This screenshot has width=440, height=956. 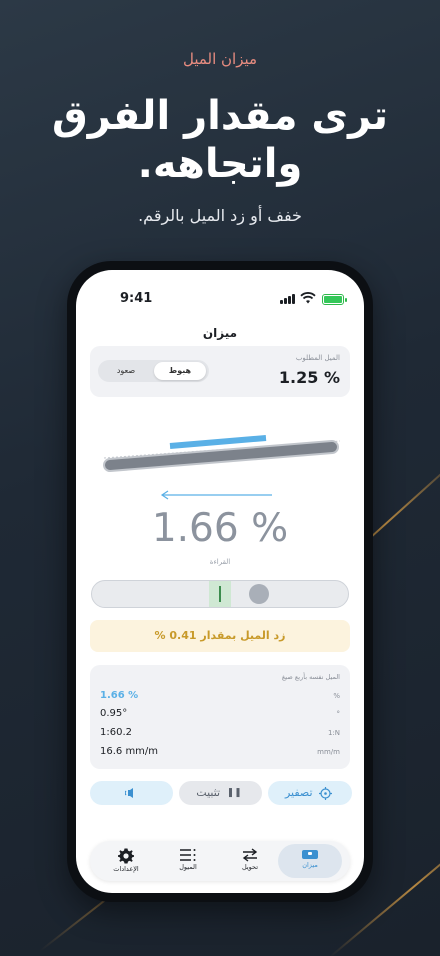 What do you see at coordinates (220, 140) in the screenshot?
I see `hero-title: ترى مقدار الفرق واتجاهه.` at bounding box center [220, 140].